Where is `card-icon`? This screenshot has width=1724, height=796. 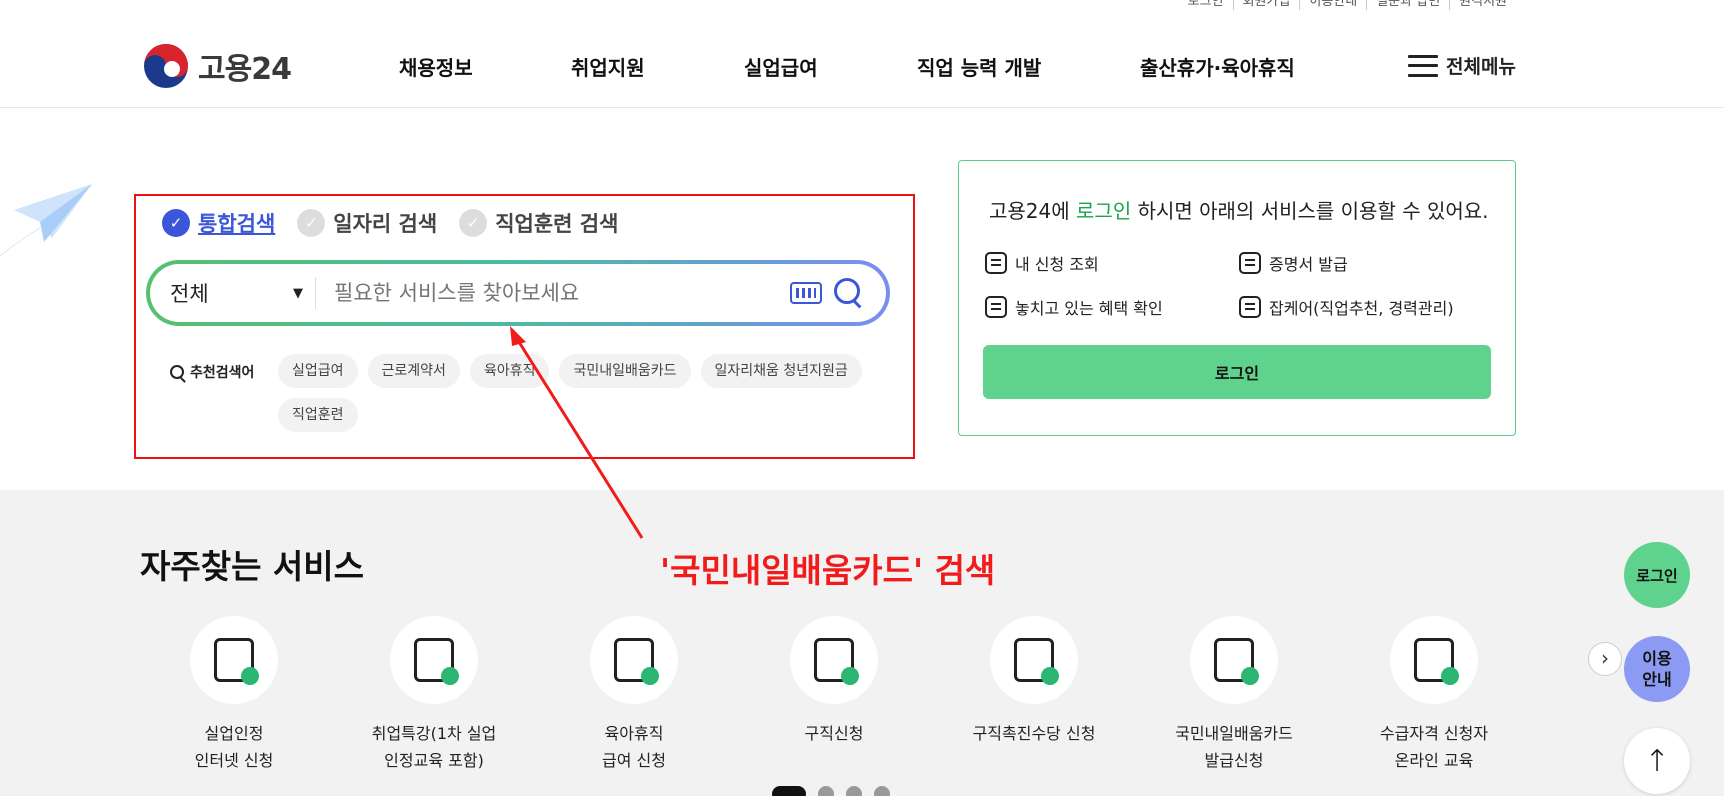
card-icon is located at coordinates (1236, 661).